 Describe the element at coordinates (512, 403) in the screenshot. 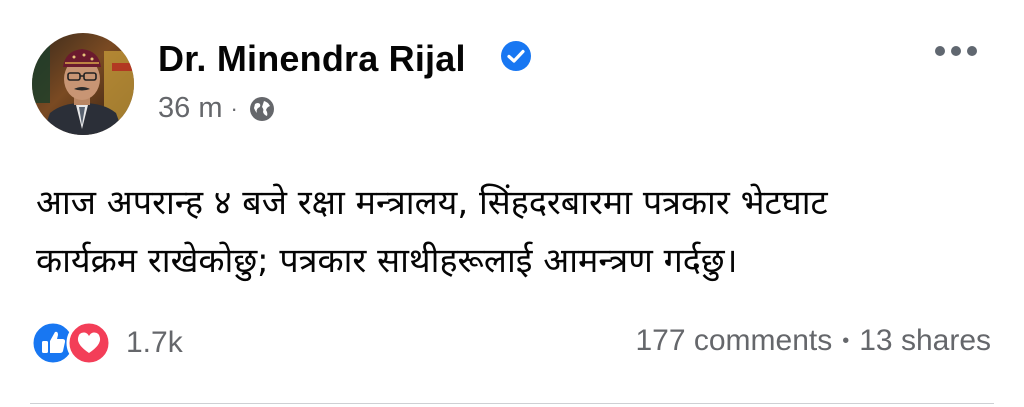

I see `action-bar-divider` at that location.